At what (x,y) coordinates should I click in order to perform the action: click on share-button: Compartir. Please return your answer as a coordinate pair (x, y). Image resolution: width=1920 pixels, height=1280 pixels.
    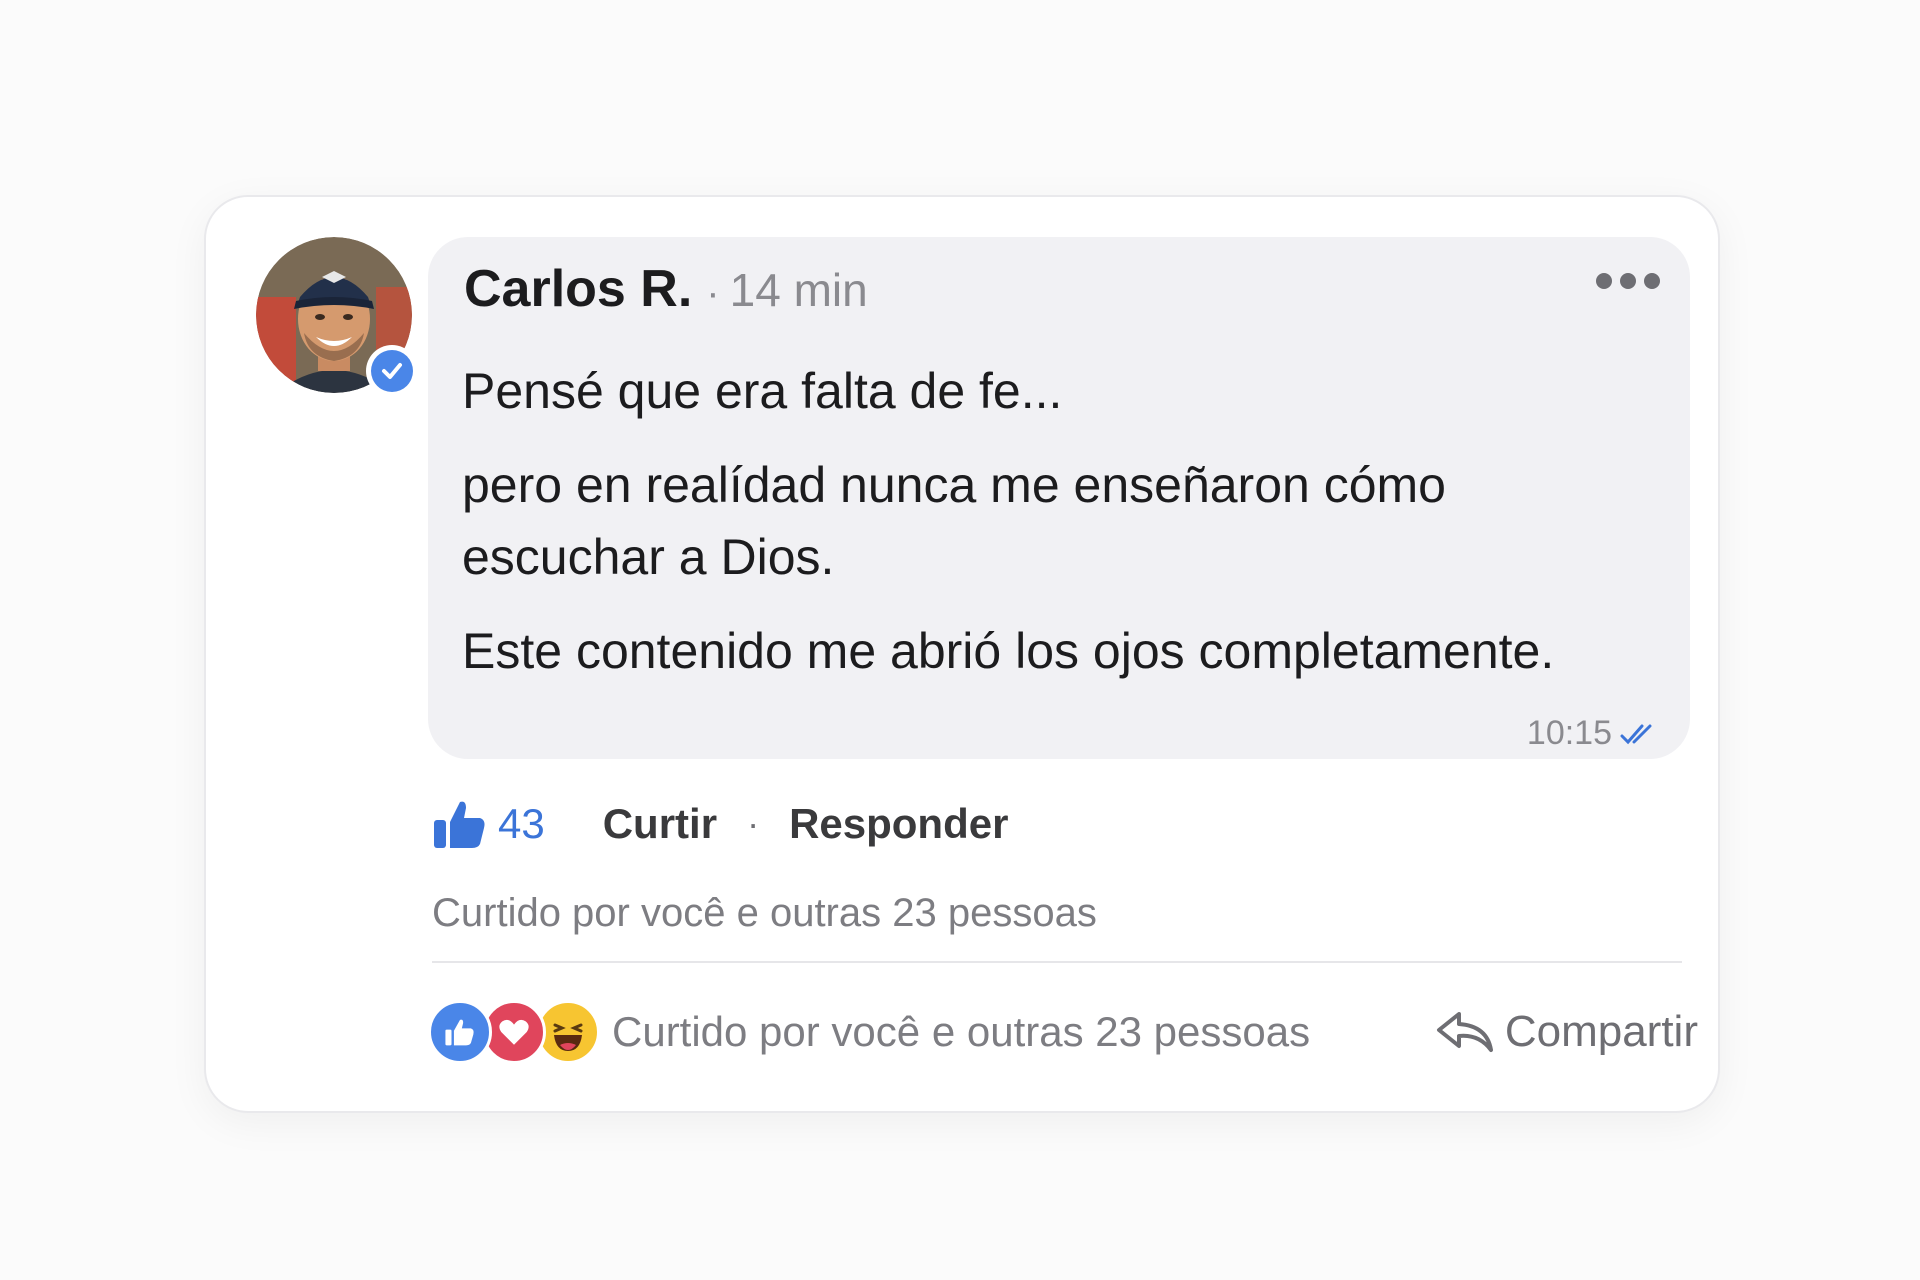
    Looking at the image, I should click on (1566, 1032).